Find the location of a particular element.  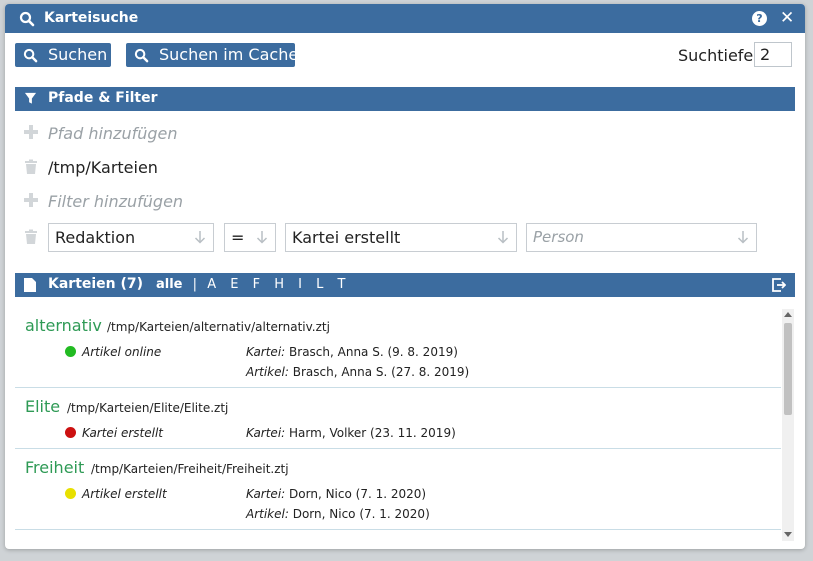

search-cache-button-label: Suchen im Cache is located at coordinates (229, 54).